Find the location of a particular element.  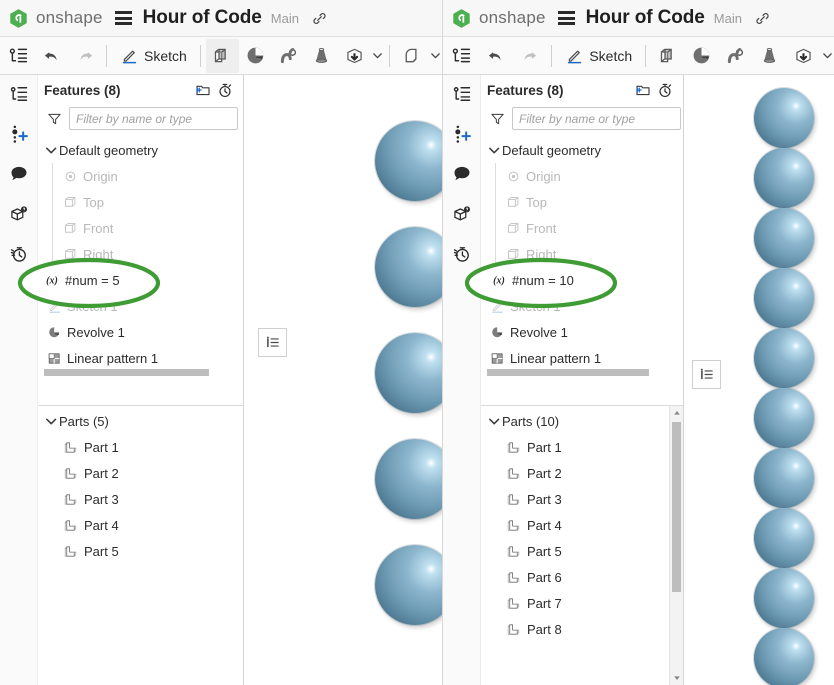

loft-icon is located at coordinates (321, 56).